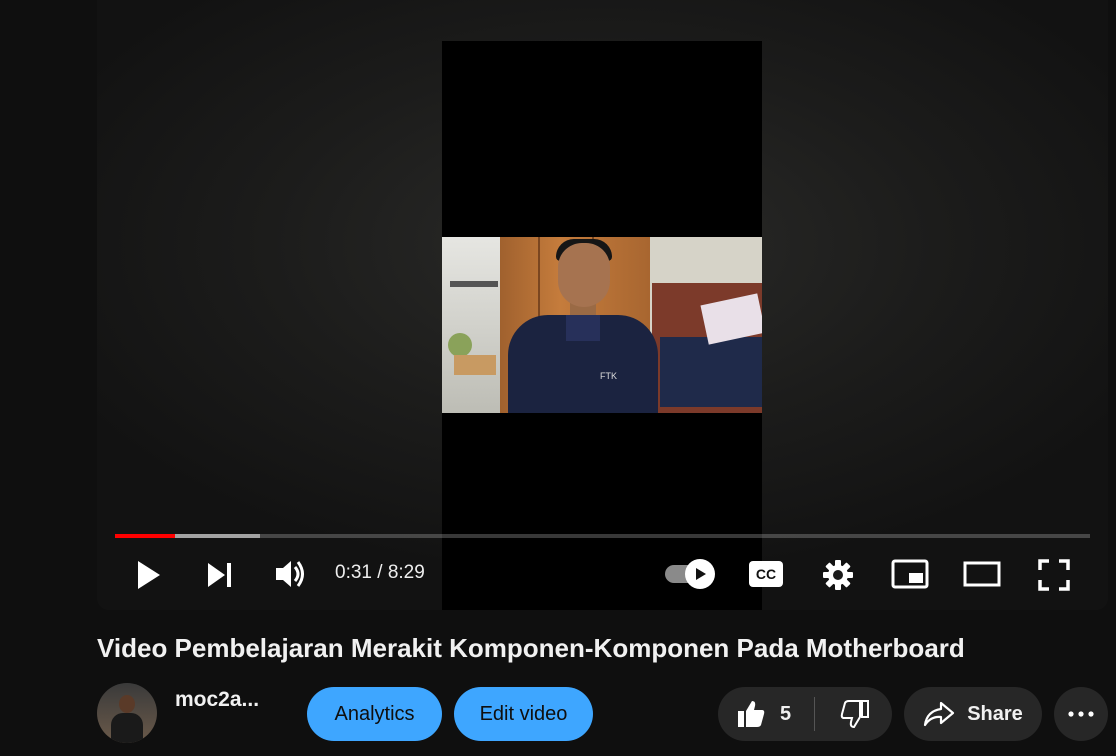 This screenshot has width=1116, height=756. I want to click on video-content: FTK, so click(602, 325).